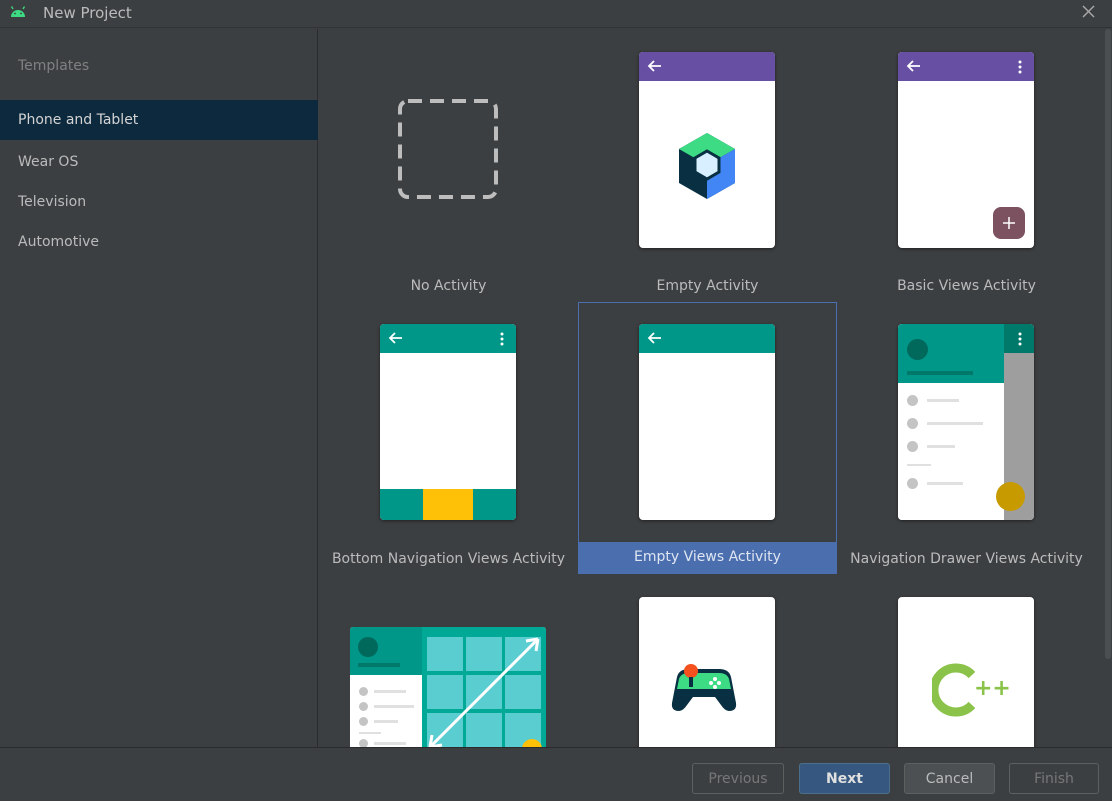  I want to click on template-basic-views-activity: Basic Views Activity, so click(966, 165).